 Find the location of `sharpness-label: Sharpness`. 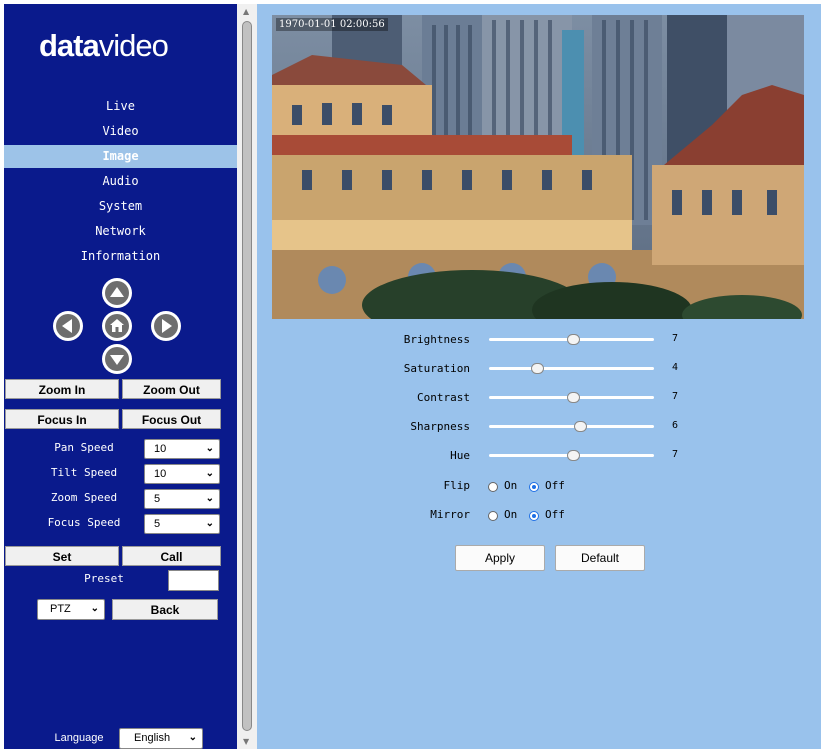

sharpness-label: Sharpness is located at coordinates (440, 426).